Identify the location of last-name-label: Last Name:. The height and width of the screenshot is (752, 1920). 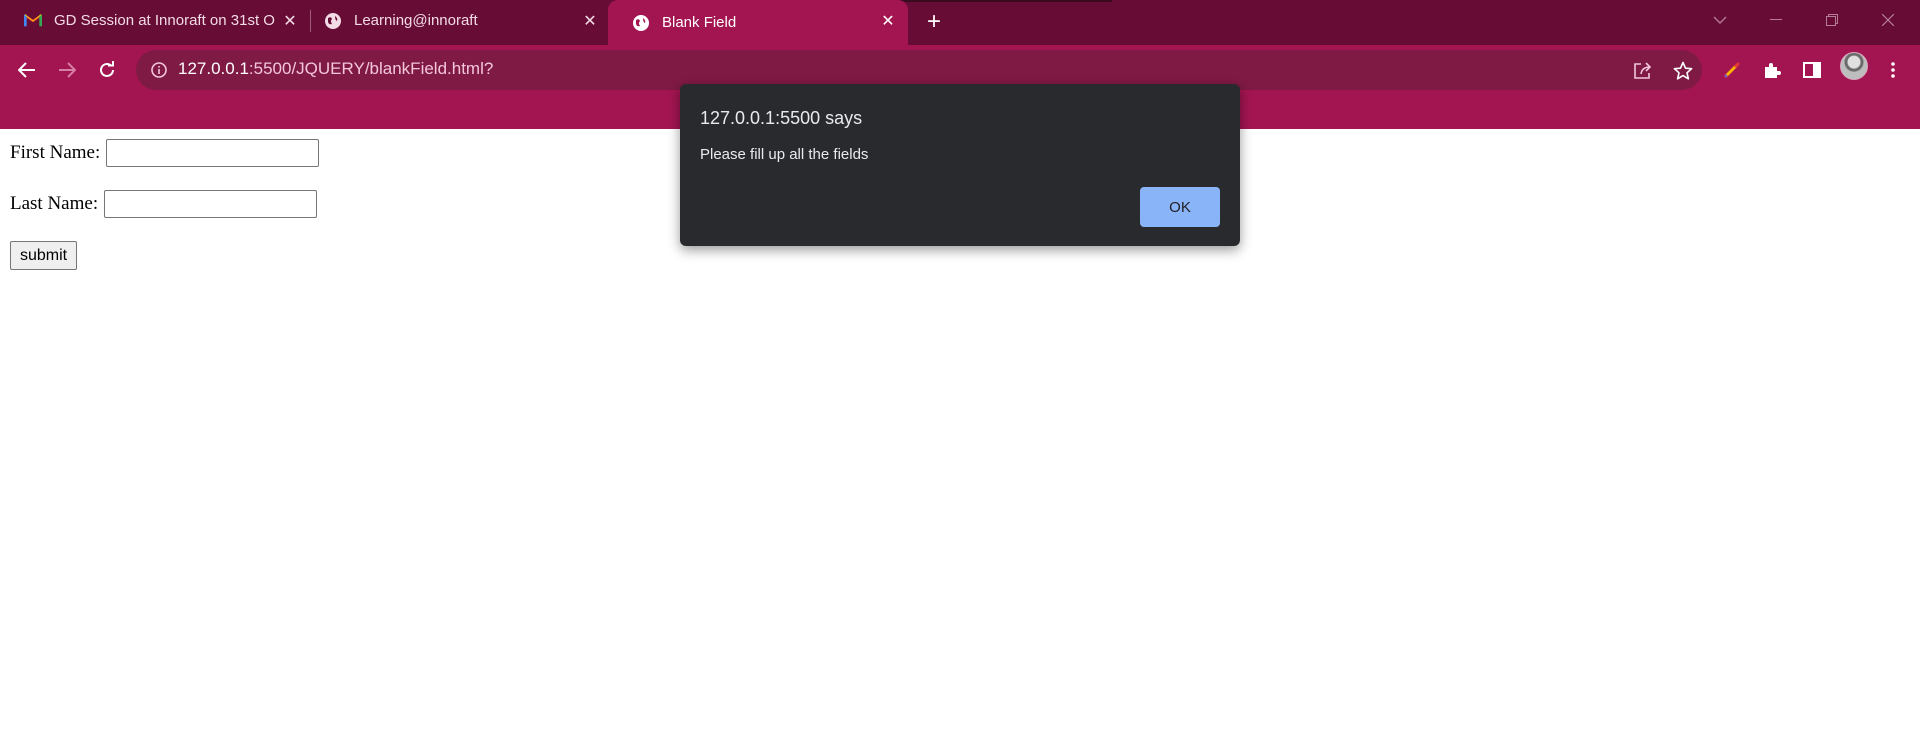
(54, 203).